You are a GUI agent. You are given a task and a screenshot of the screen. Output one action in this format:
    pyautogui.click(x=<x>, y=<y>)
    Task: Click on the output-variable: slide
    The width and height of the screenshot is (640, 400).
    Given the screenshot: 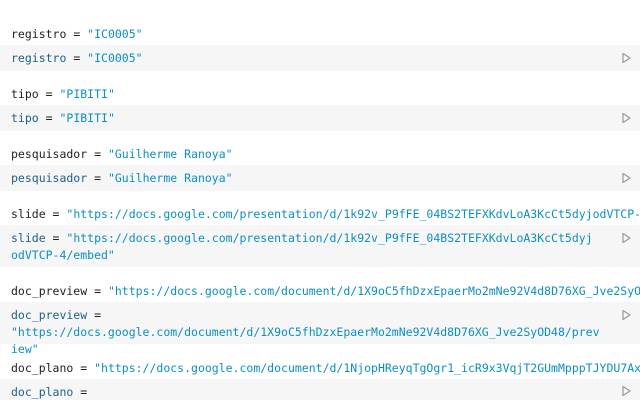 What is the action you would take?
    pyautogui.click(x=28, y=214)
    